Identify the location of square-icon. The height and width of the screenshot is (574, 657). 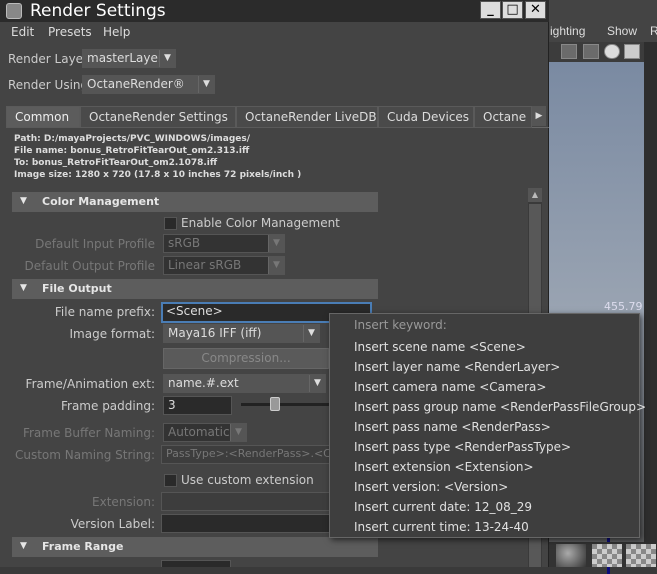
(632, 51).